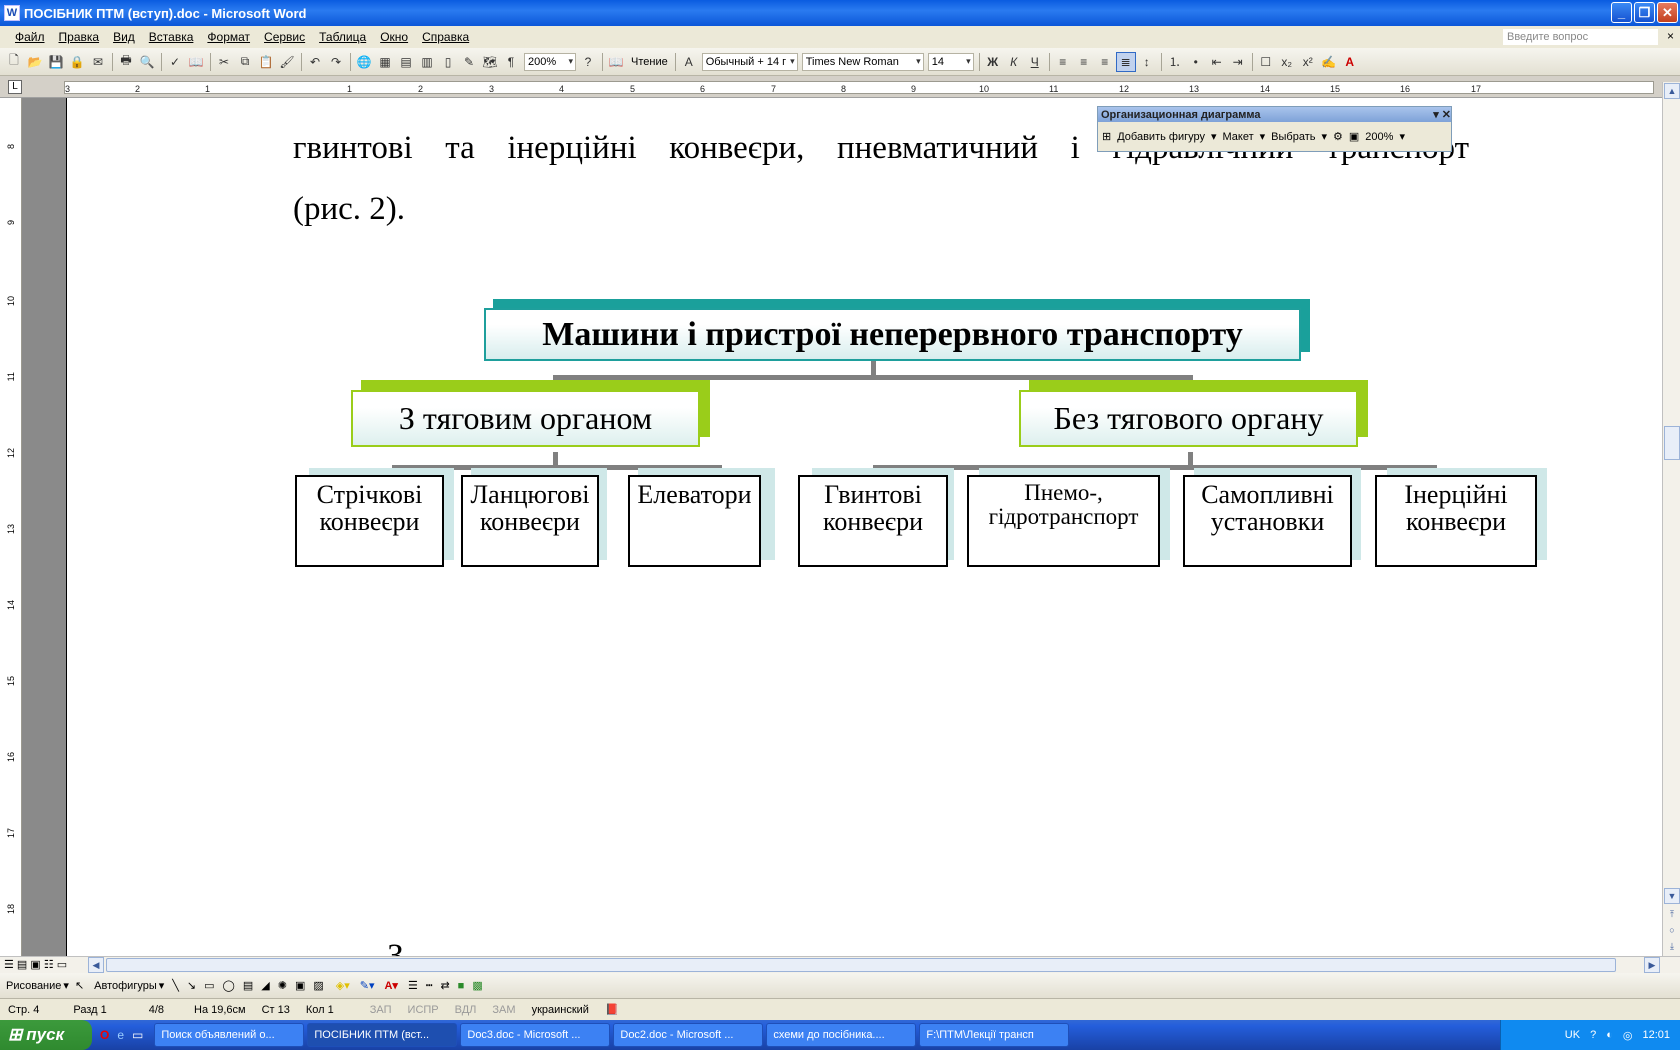  What do you see at coordinates (1672, 930) in the screenshot?
I see `browse-object-icon: ○` at bounding box center [1672, 930].